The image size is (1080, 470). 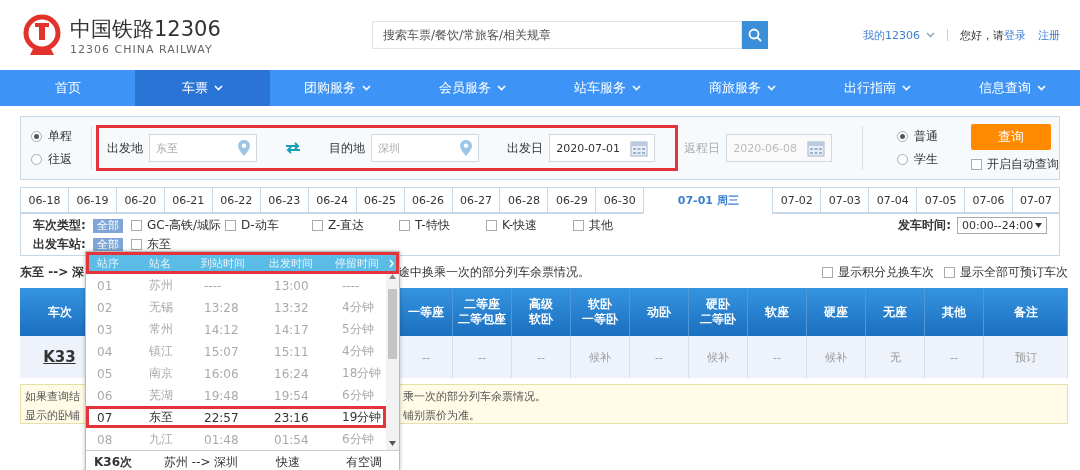 I want to click on checkbox-option: 其他, so click(x=615, y=225).